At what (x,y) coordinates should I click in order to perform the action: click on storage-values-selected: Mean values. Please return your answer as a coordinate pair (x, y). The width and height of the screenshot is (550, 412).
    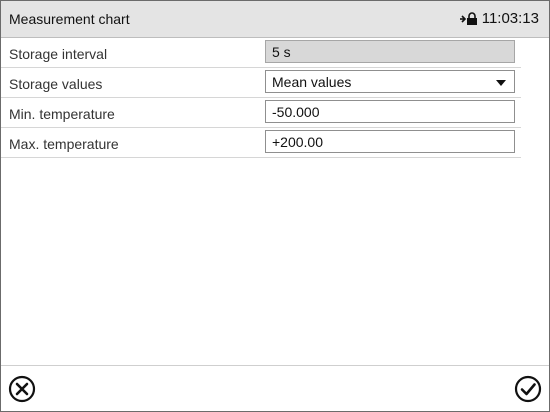
    Looking at the image, I should click on (312, 82).